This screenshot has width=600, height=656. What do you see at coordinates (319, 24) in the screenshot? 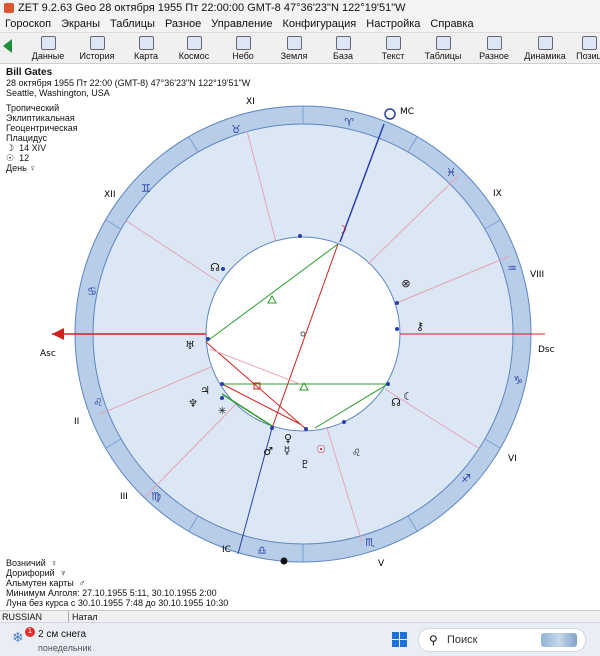
I see `menu-configuration: Конфигурация` at bounding box center [319, 24].